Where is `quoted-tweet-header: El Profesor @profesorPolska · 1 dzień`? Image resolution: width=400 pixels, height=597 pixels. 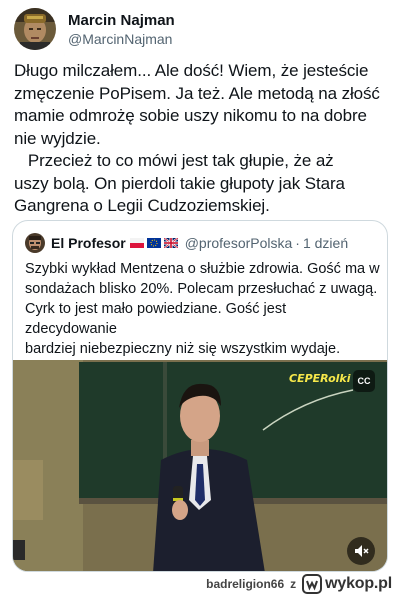 quoted-tweet-header: El Profesor @profesorPolska · 1 dzień is located at coordinates (186, 243).